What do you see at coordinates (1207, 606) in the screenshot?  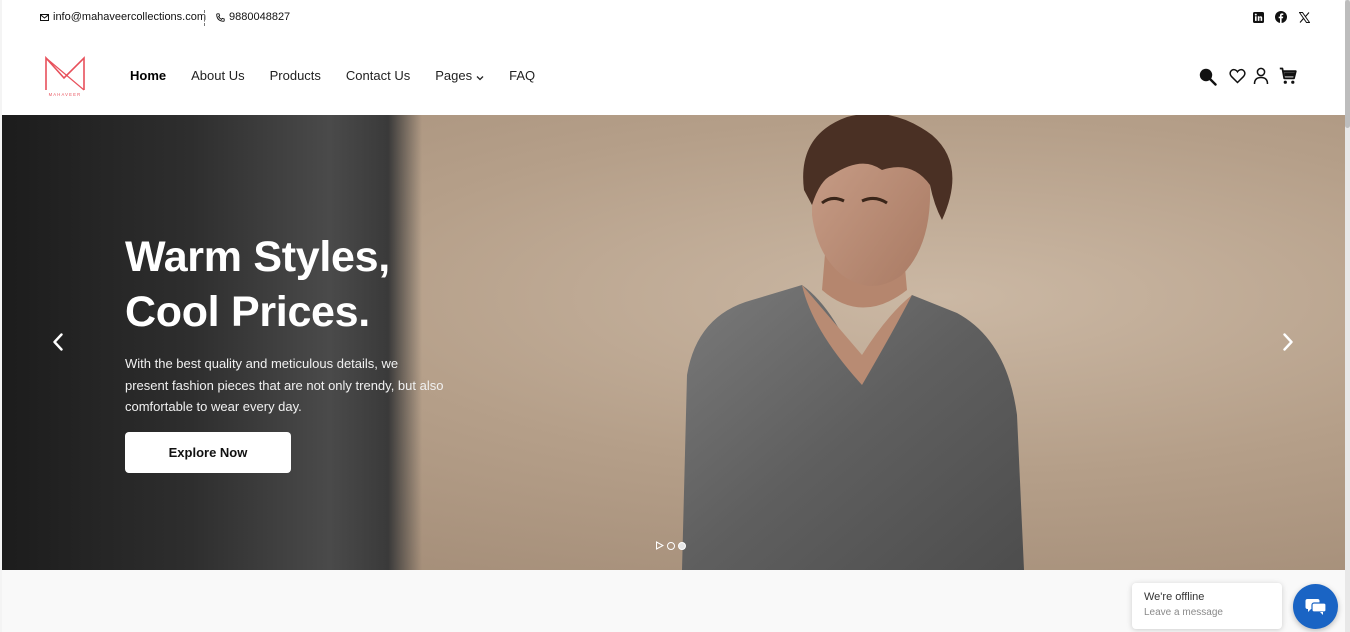 I see `chat-message-bubble: We're offline Leave a message` at bounding box center [1207, 606].